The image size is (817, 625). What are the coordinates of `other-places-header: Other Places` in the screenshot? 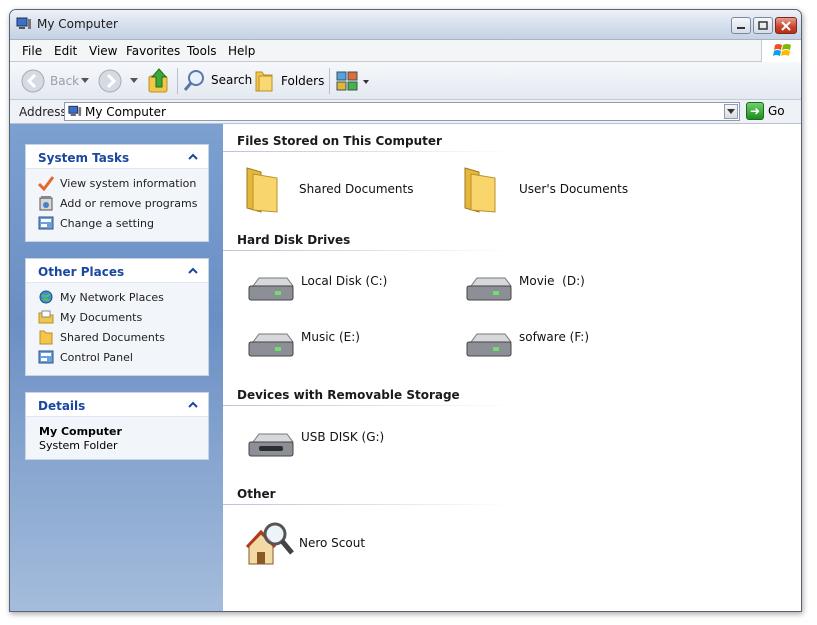 It's located at (117, 271).